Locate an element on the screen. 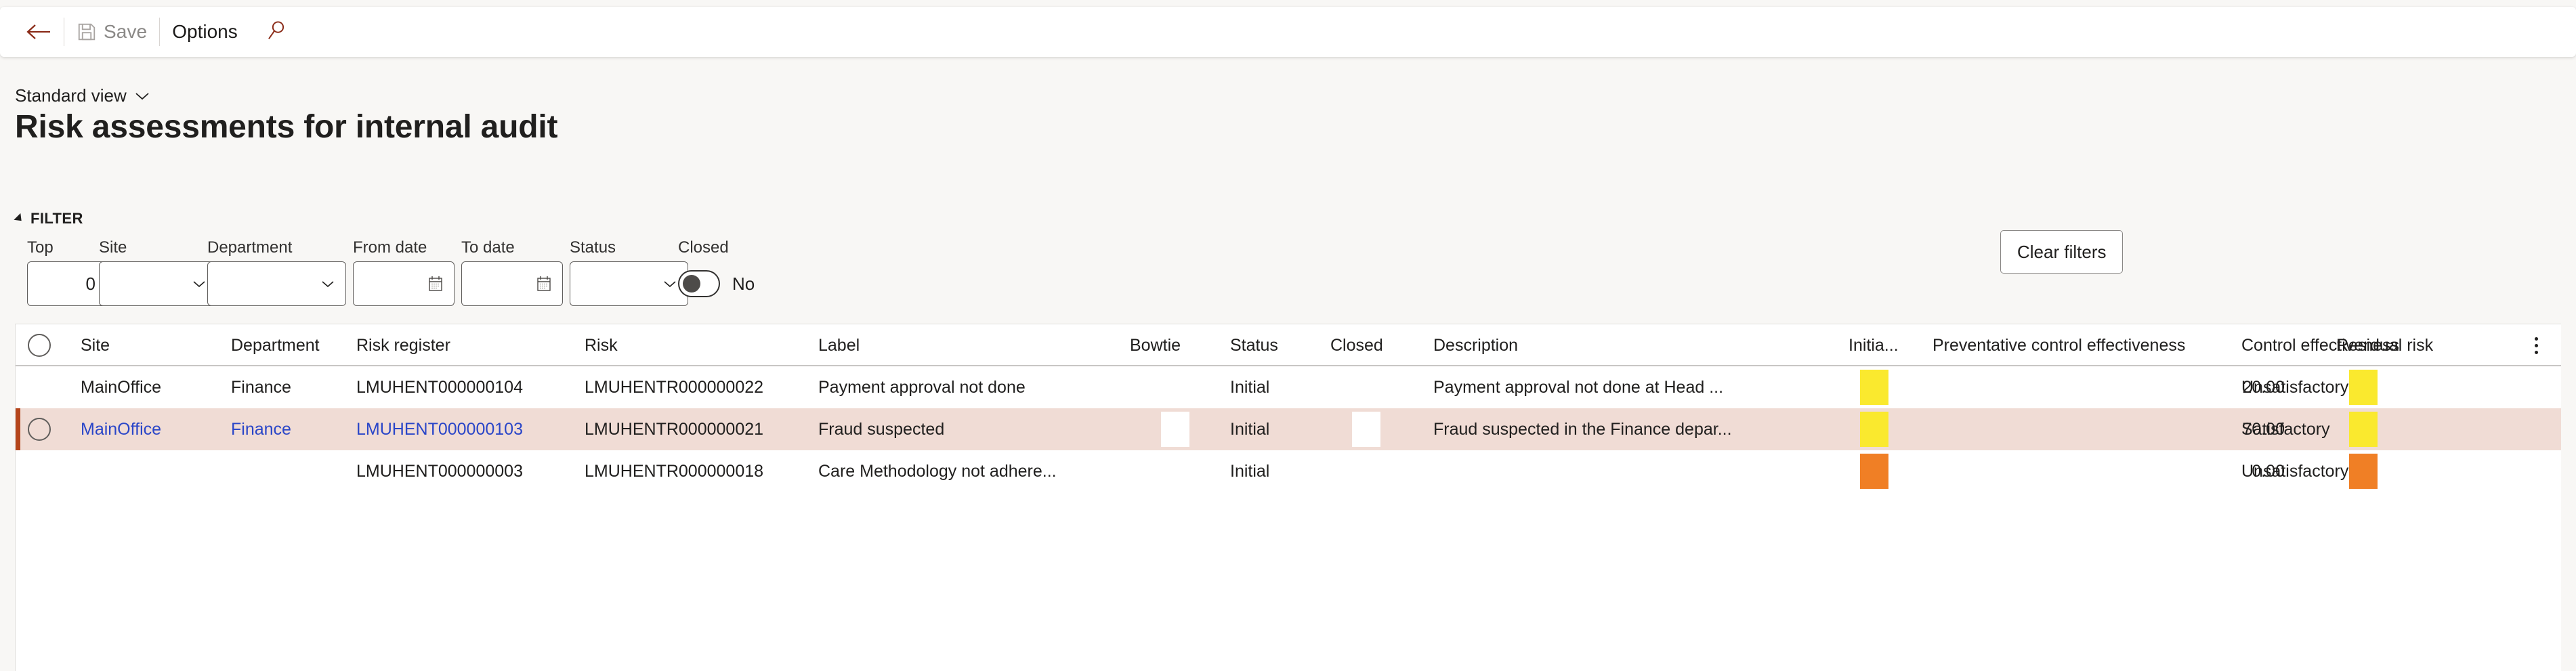 The height and width of the screenshot is (671, 2576). bowtie-checkbox-cell is located at coordinates (1175, 429).